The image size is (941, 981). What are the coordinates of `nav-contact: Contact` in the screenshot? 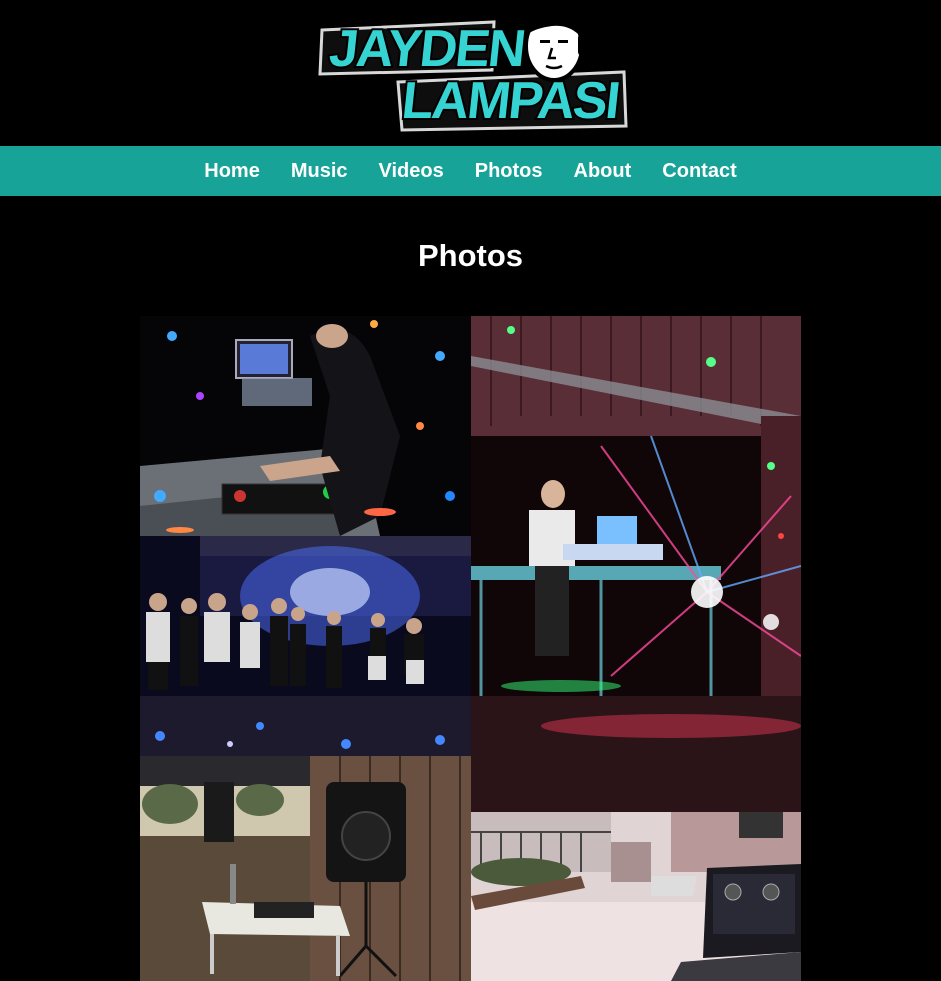 It's located at (699, 171).